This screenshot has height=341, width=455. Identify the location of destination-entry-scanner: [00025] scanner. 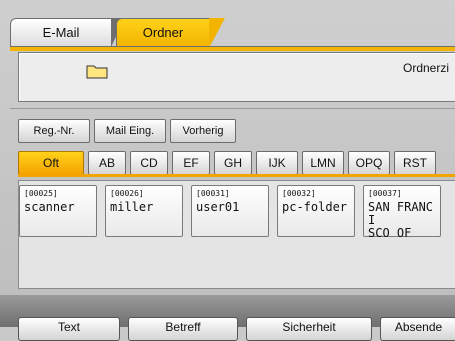
(58, 211).